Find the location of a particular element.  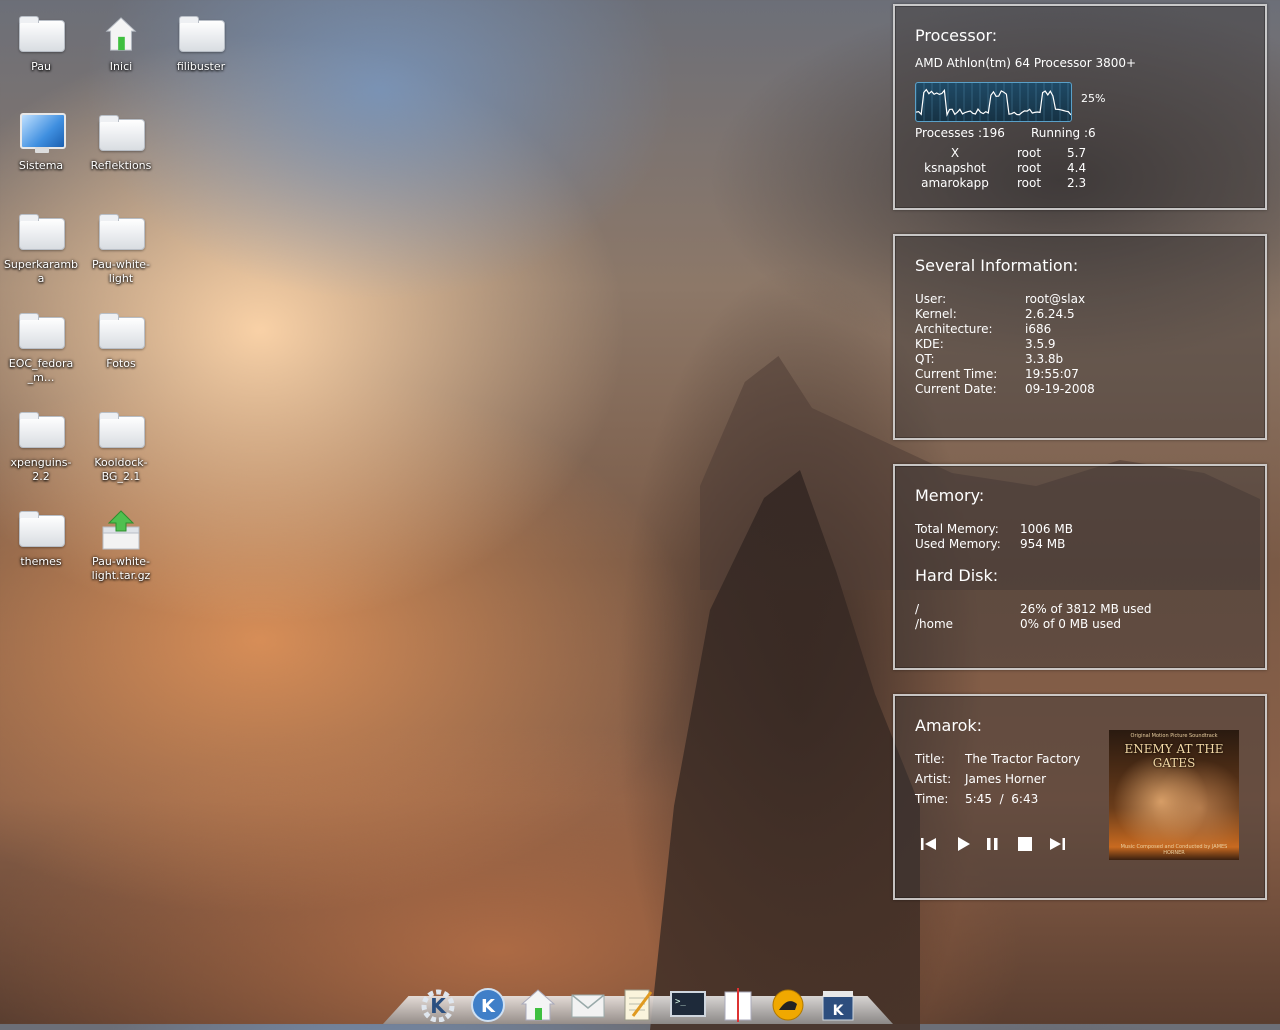

desktop-icon-pau: Pau is located at coordinates (41, 44).